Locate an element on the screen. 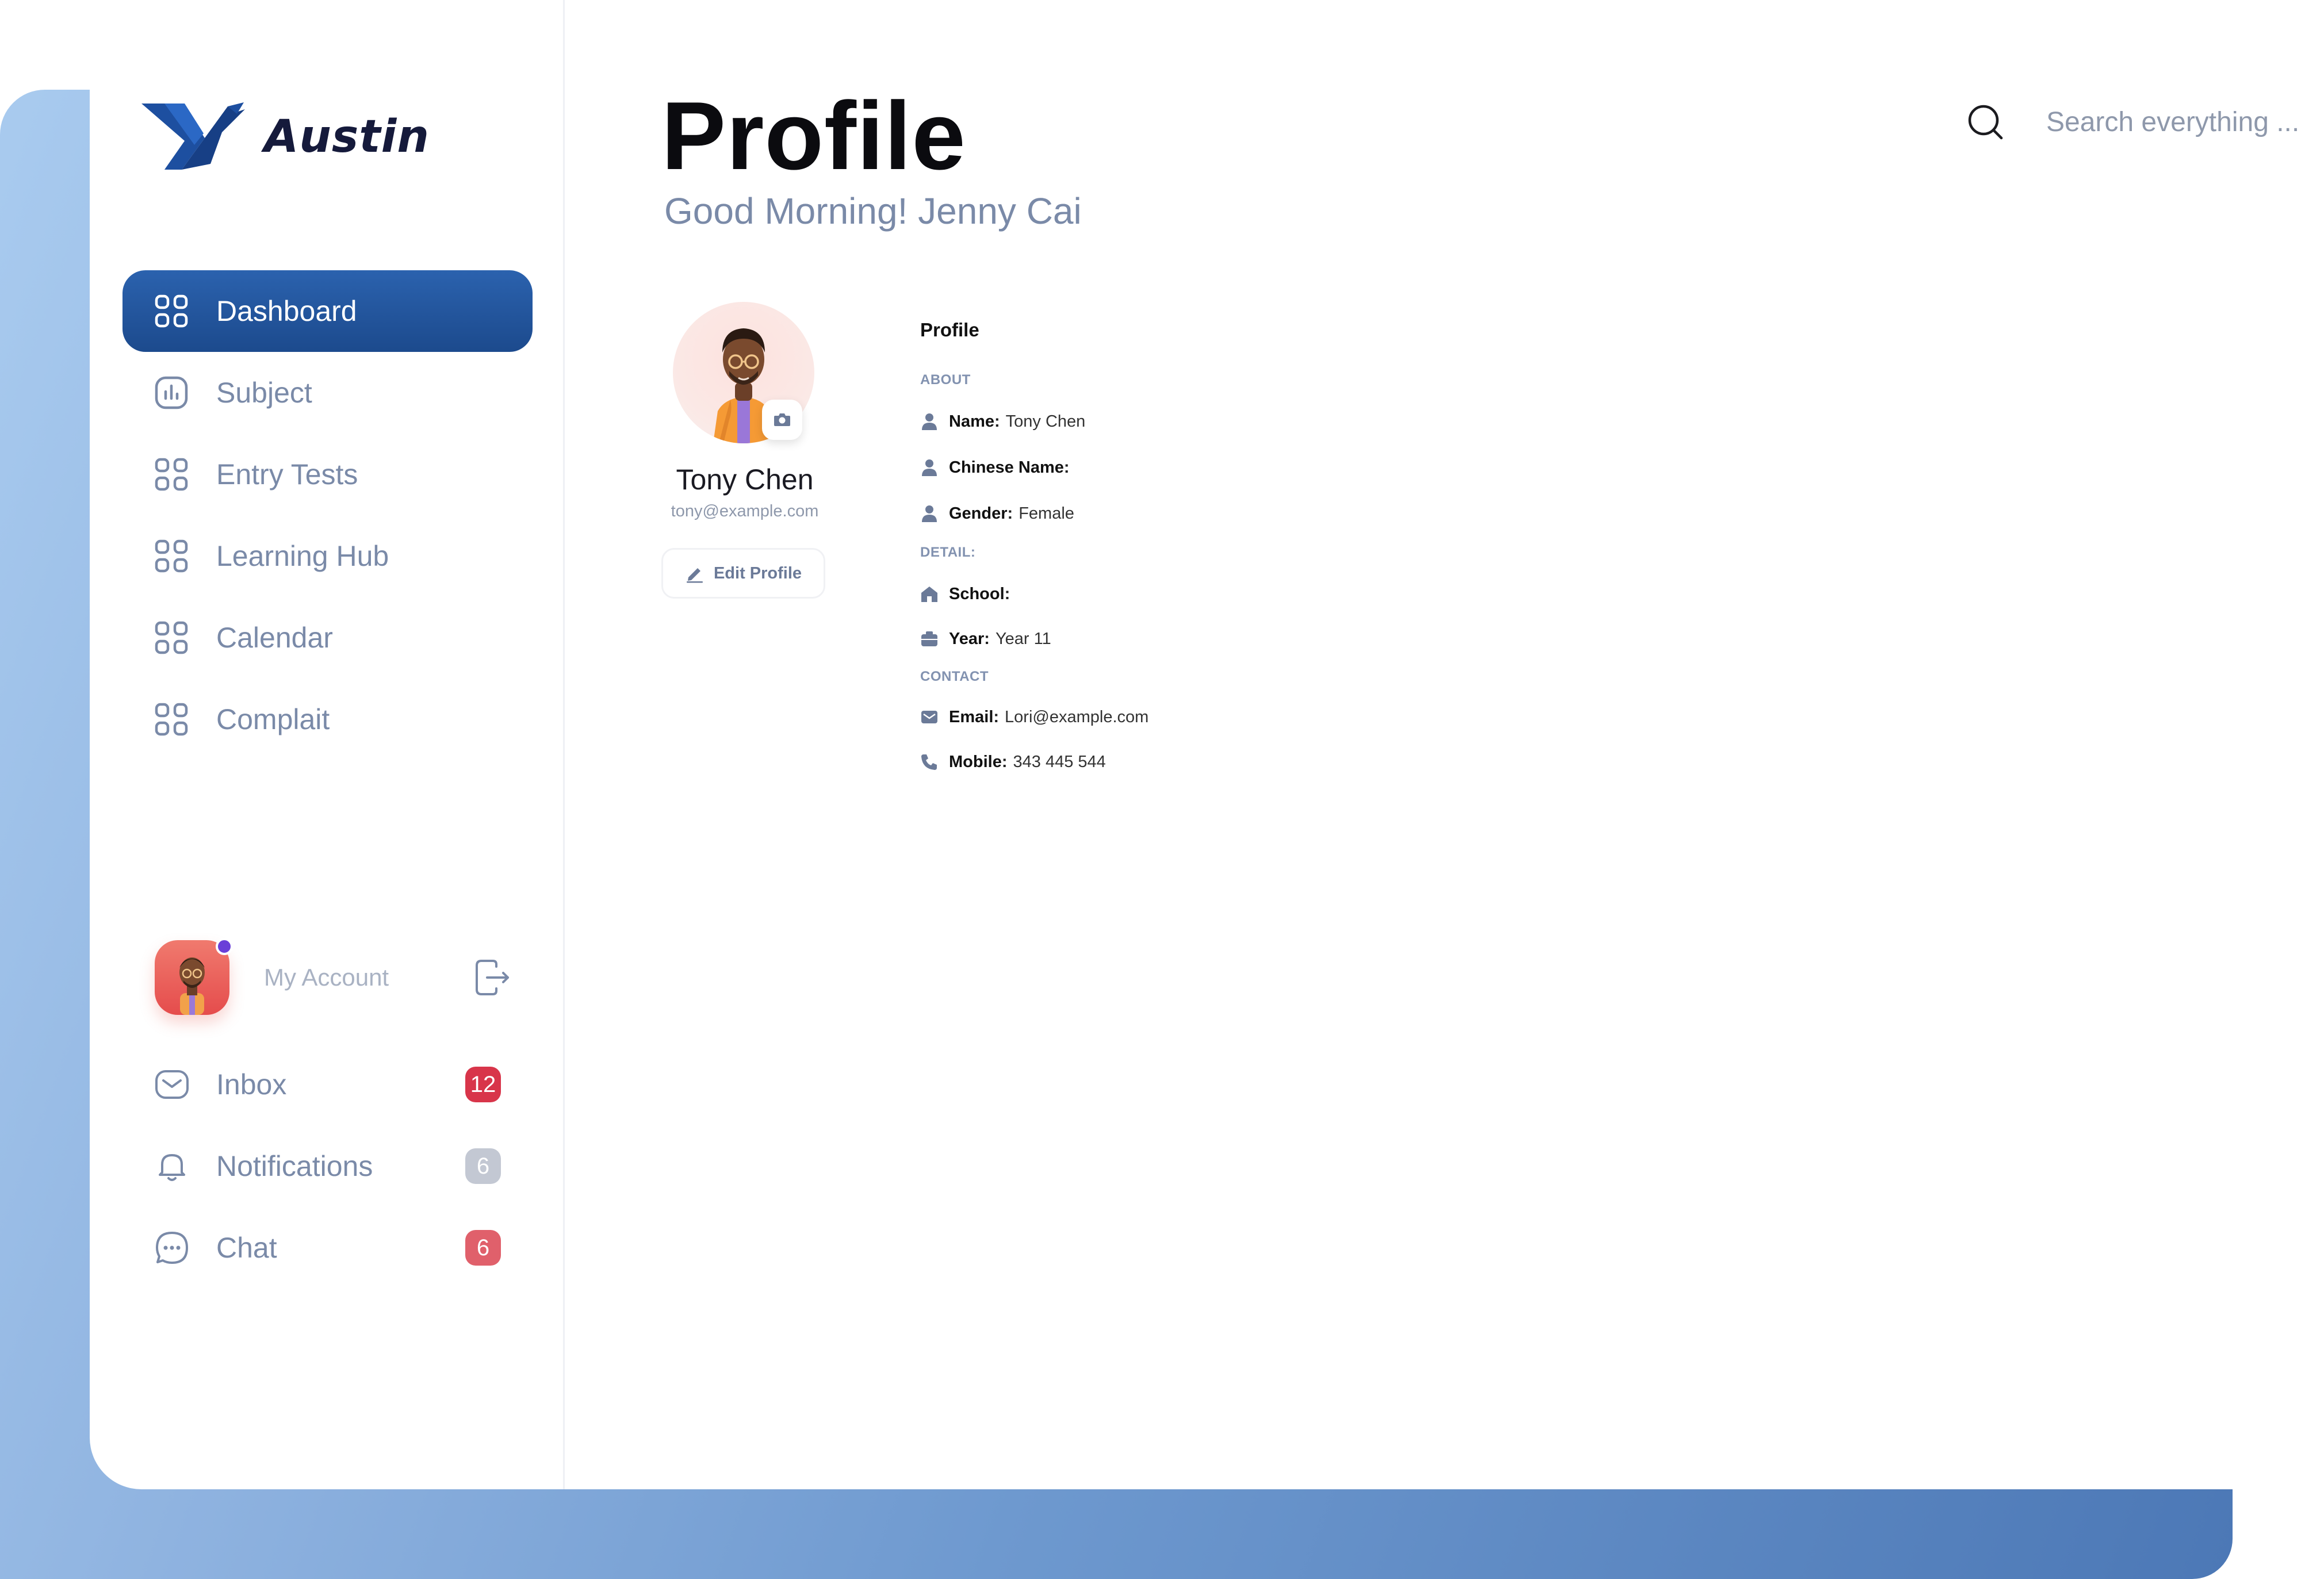 The height and width of the screenshot is (1579, 2324). gender-value: Female is located at coordinates (1046, 513).